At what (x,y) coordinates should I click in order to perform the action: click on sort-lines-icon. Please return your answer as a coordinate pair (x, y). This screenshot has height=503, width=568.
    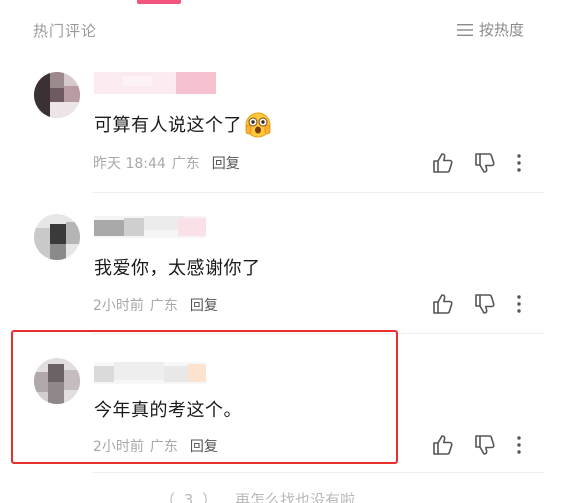
    Looking at the image, I should click on (465, 29).